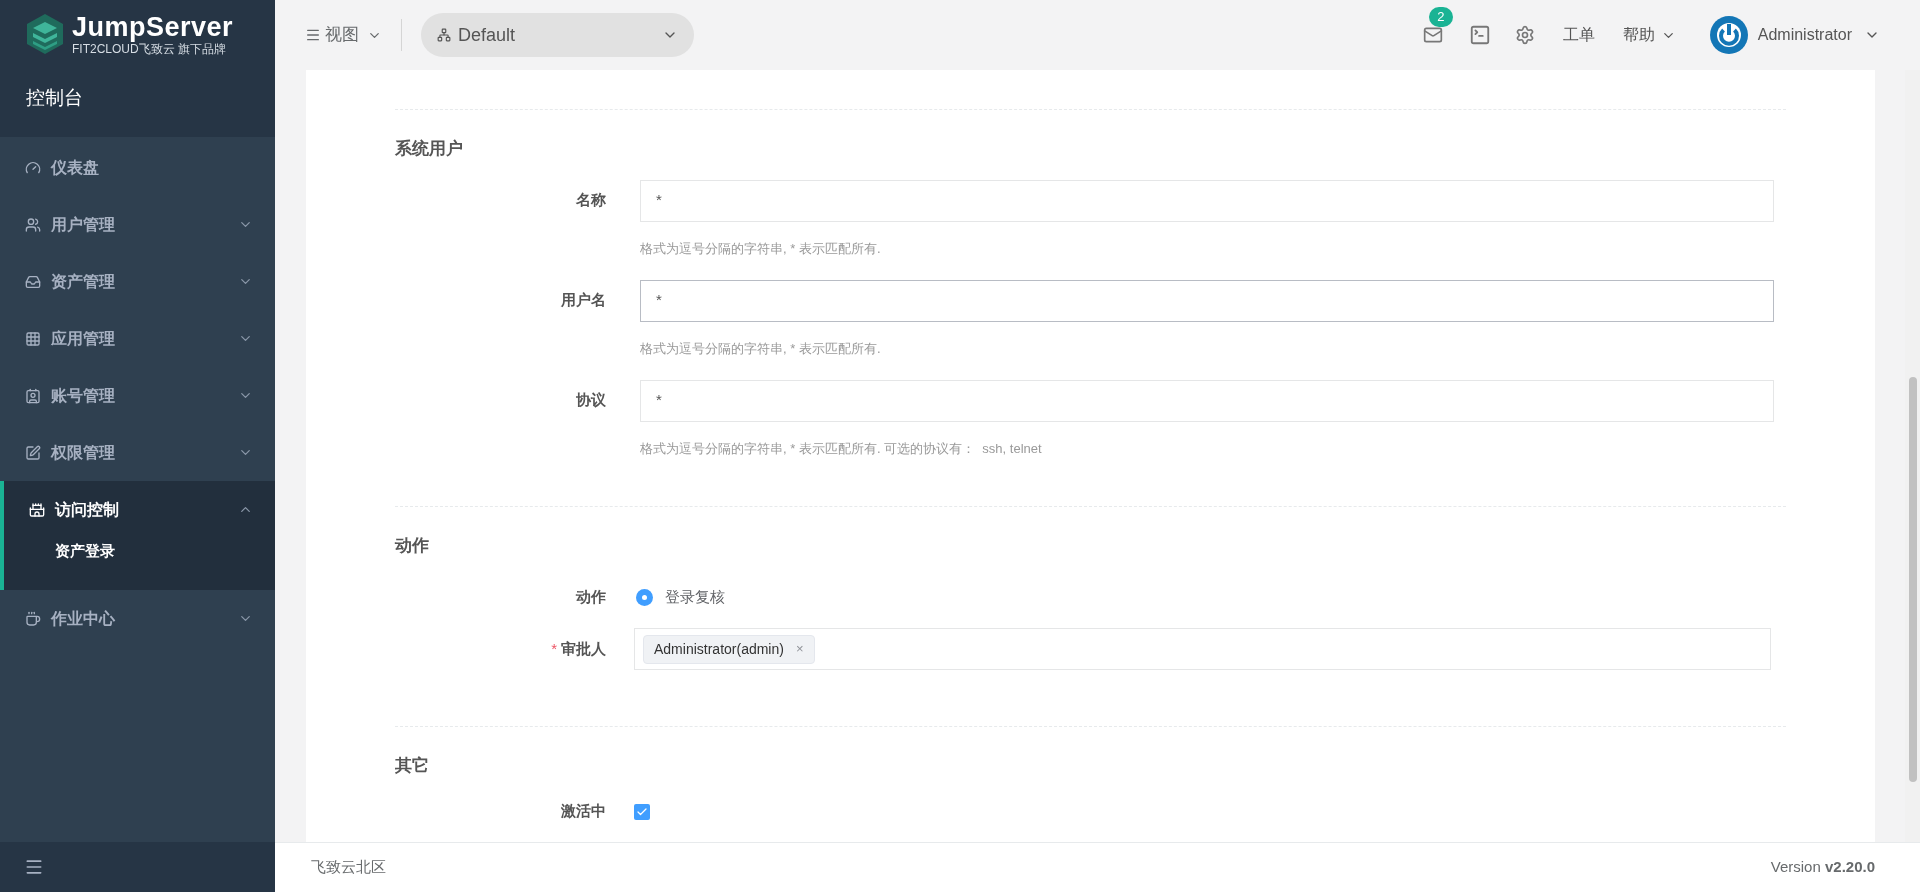 This screenshot has height=892, width=1920. Describe the element at coordinates (137, 224) in the screenshot. I see `sidebar-item: 用户管理` at that location.